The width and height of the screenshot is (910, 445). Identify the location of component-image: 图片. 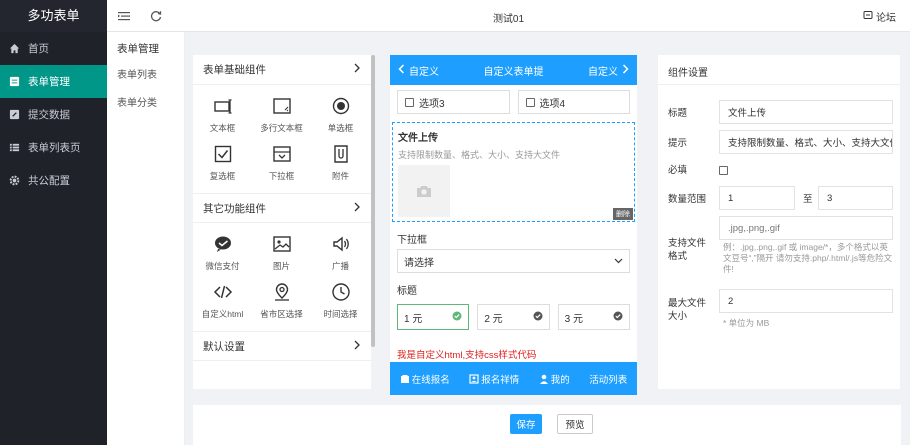
(281, 253).